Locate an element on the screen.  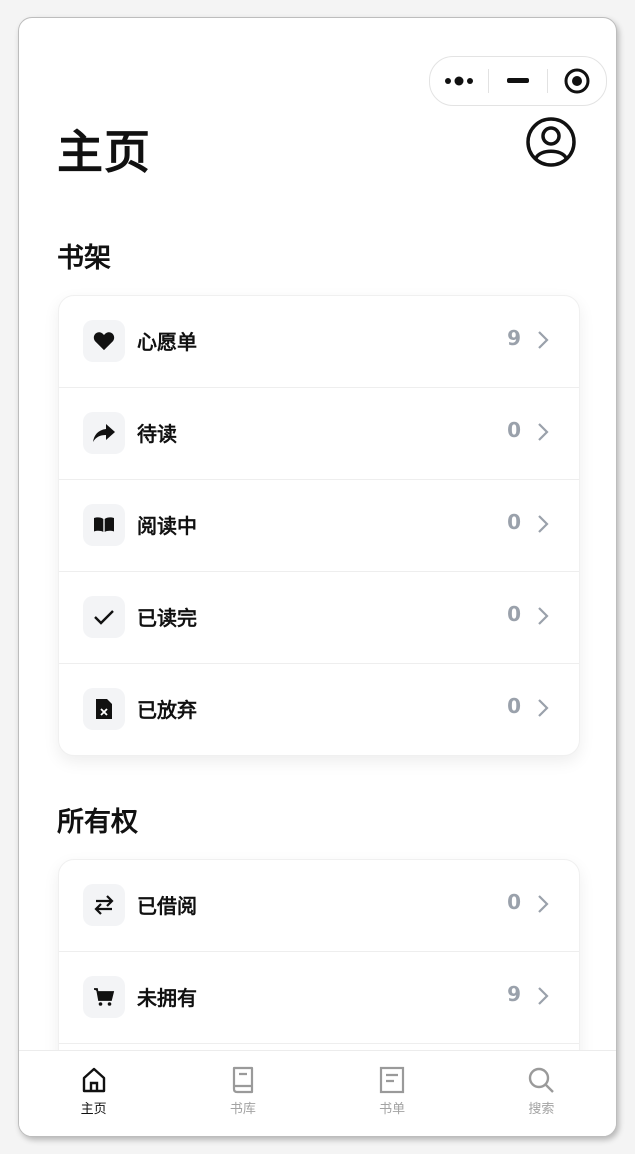
checkmark-icon is located at coordinates (104, 617).